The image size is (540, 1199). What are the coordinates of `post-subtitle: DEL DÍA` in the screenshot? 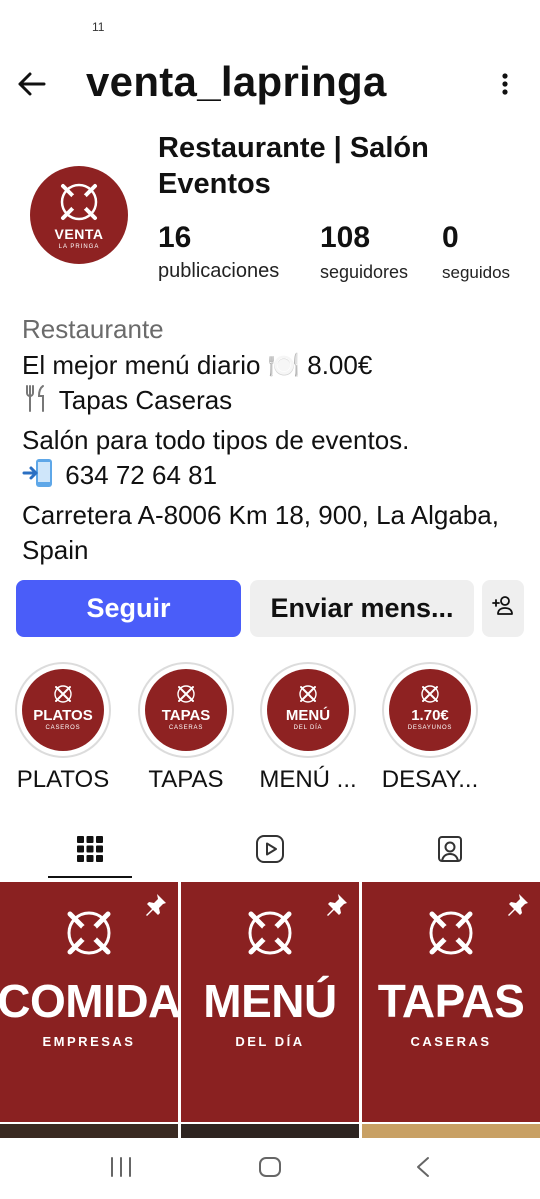 It's located at (270, 1041).